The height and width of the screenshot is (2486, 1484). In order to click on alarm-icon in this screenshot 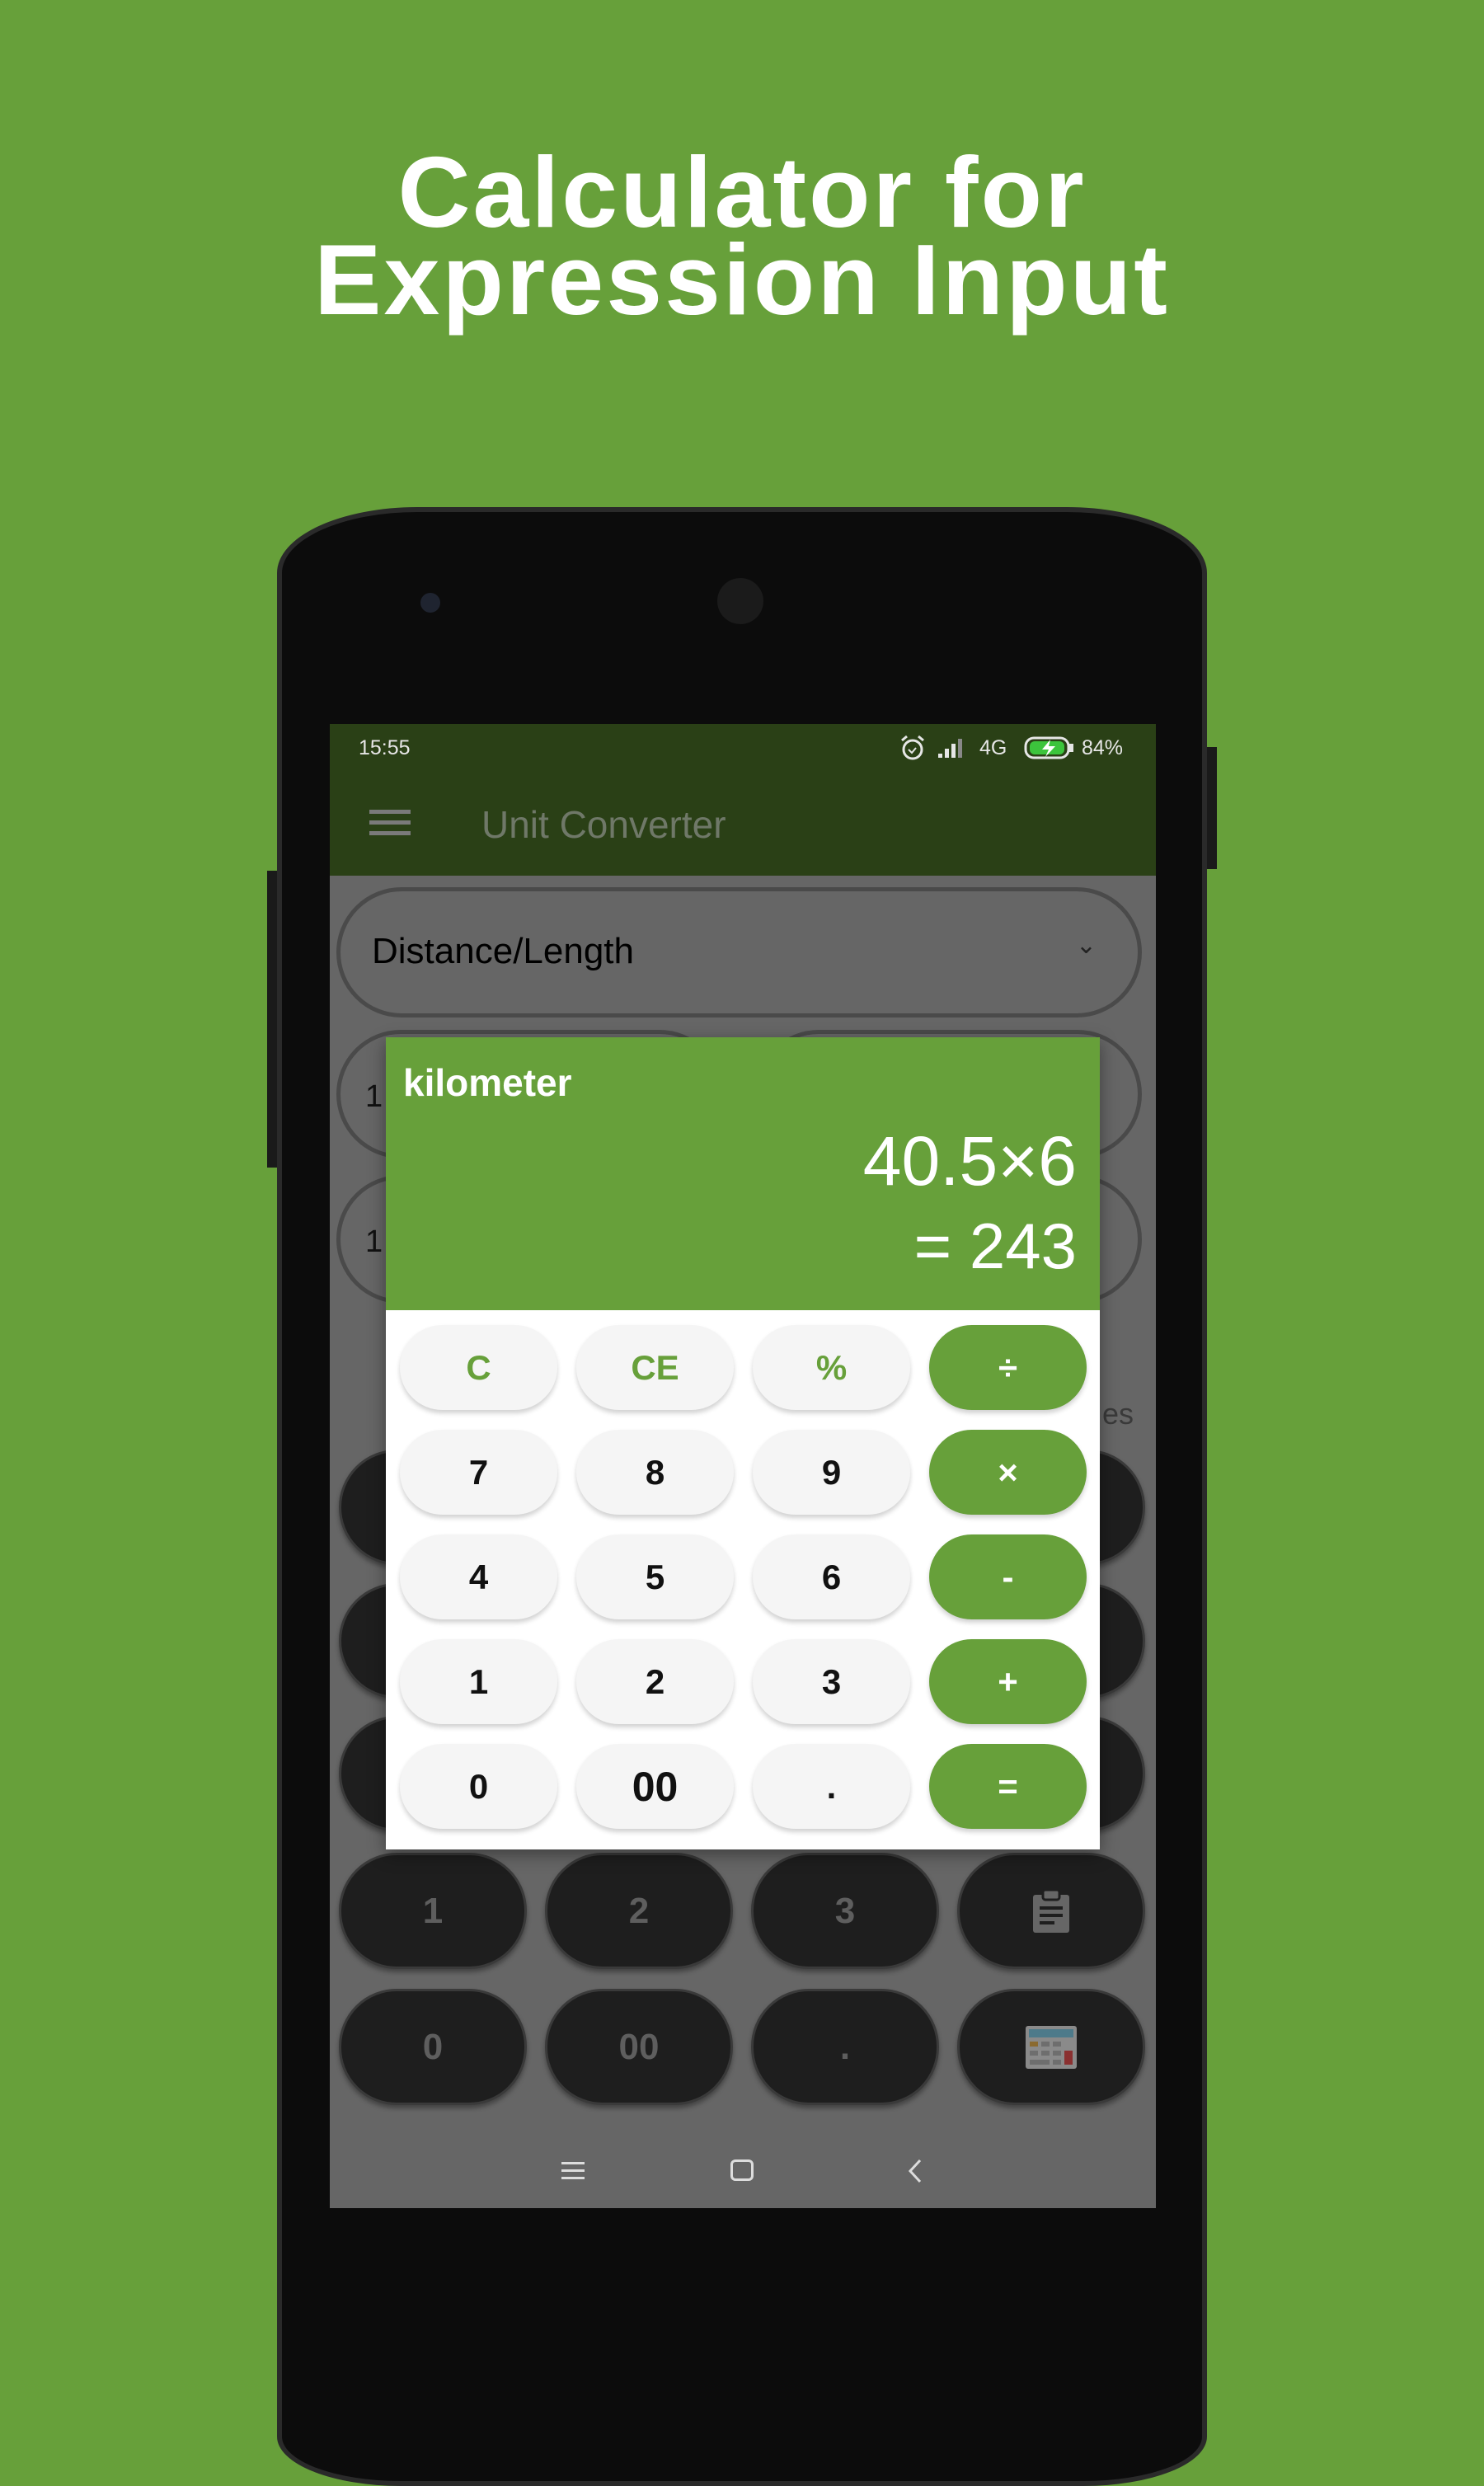, I will do `click(912, 747)`.